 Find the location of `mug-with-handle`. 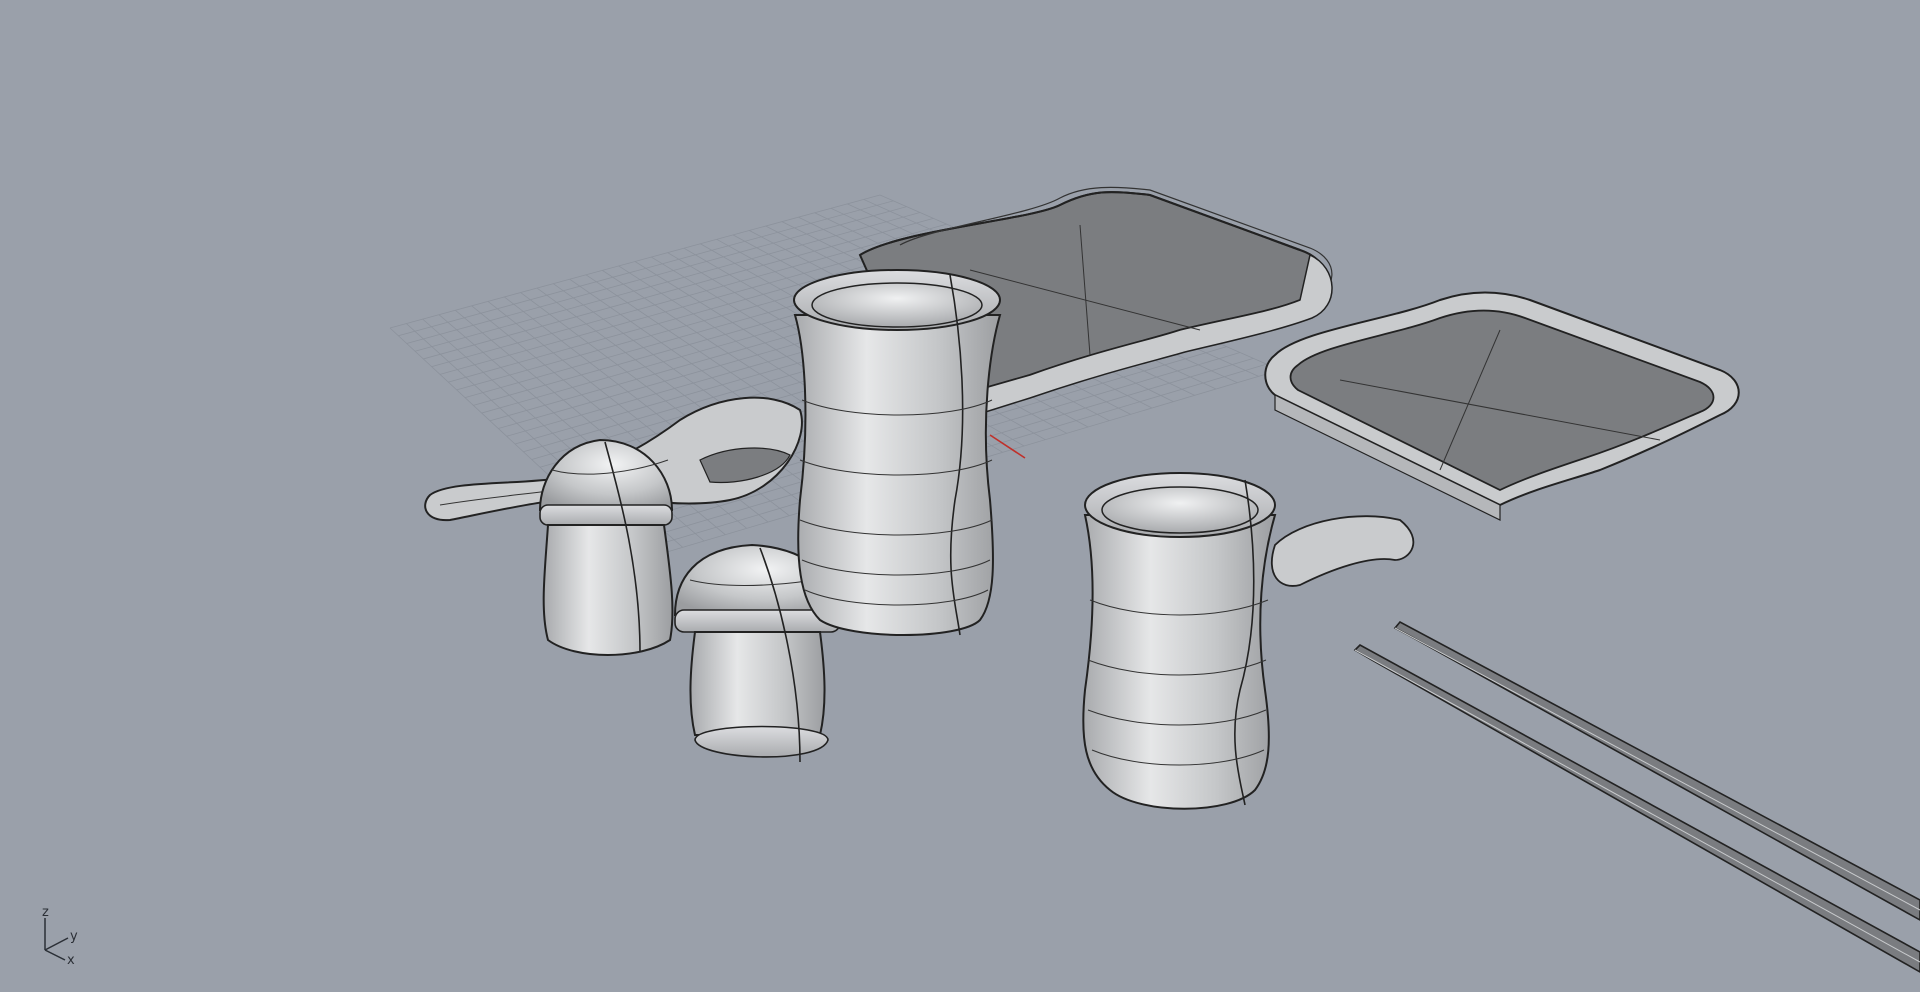

mug-with-handle is located at coordinates (1248, 641).